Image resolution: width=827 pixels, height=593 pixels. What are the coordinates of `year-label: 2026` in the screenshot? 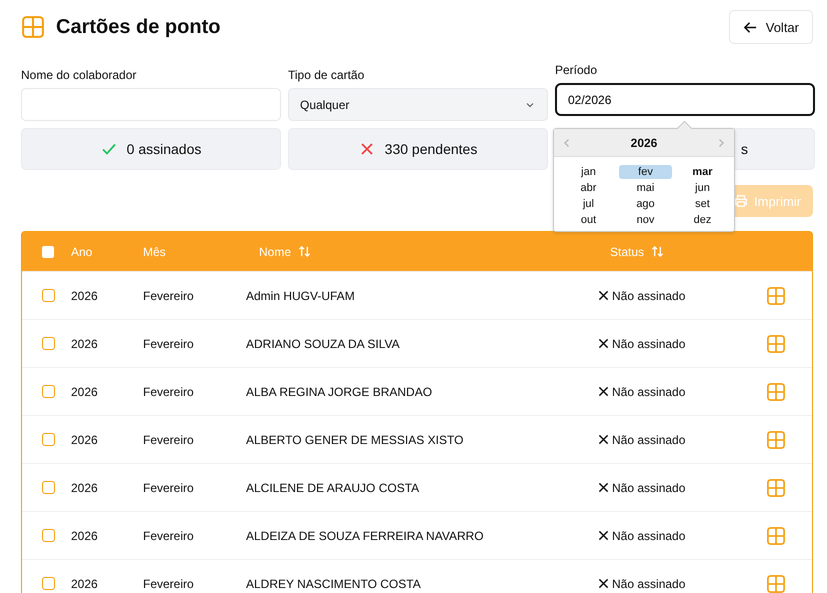 It's located at (644, 143).